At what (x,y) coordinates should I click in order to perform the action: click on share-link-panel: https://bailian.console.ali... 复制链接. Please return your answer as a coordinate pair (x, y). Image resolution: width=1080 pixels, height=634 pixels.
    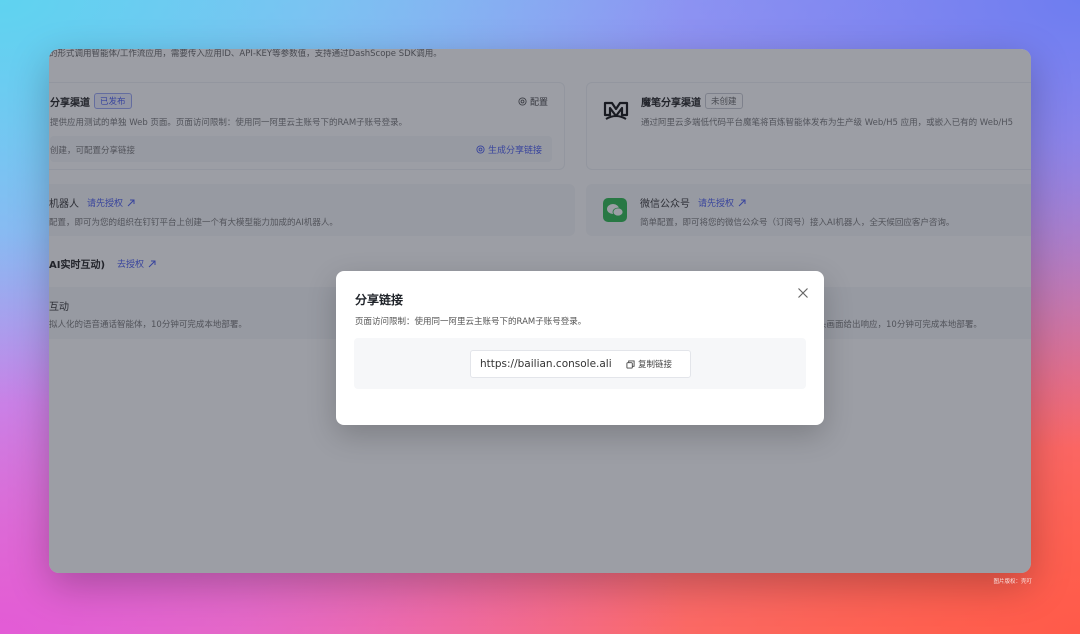
    Looking at the image, I should click on (580, 363).